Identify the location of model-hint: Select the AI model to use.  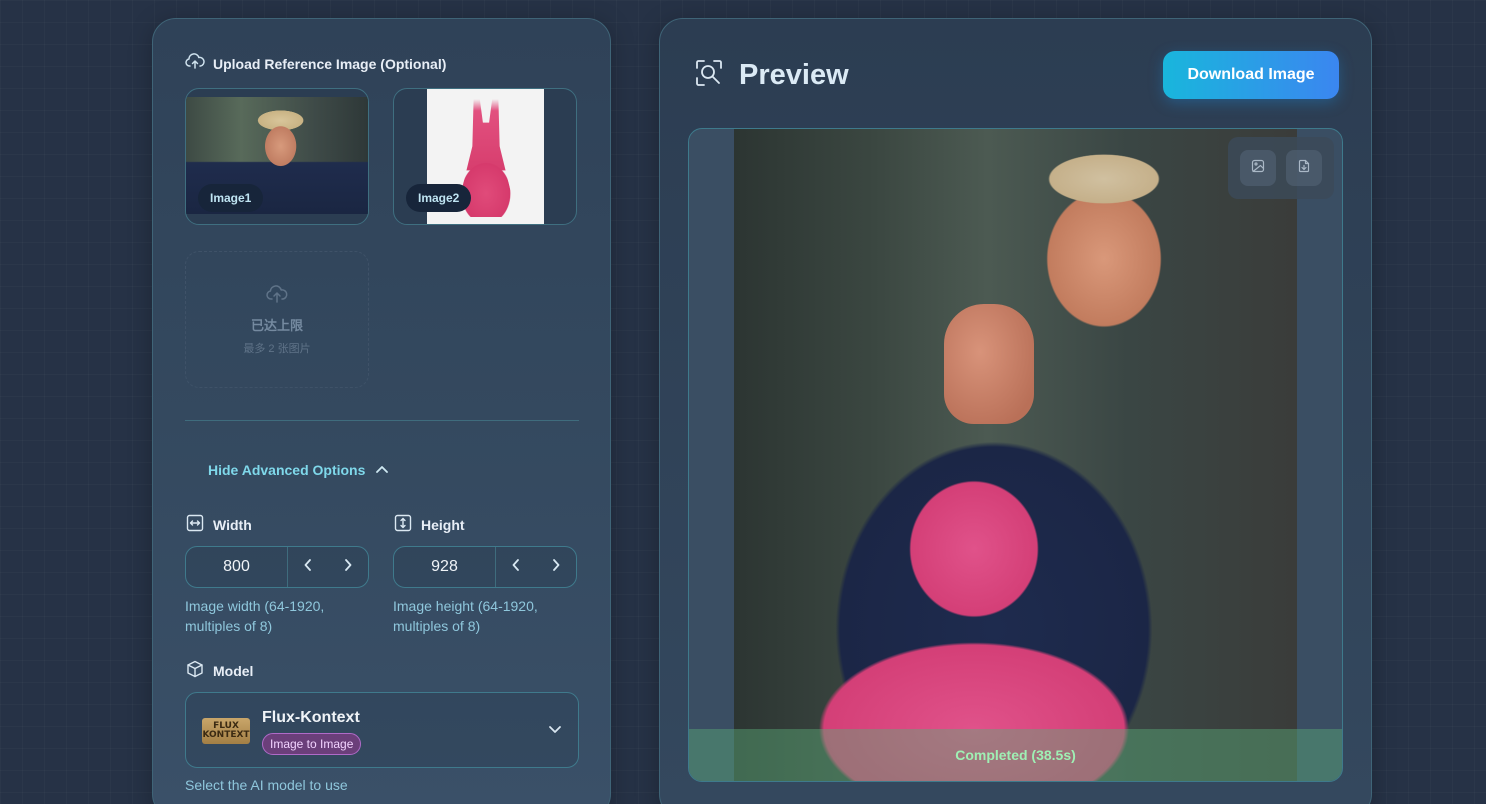
(266, 785).